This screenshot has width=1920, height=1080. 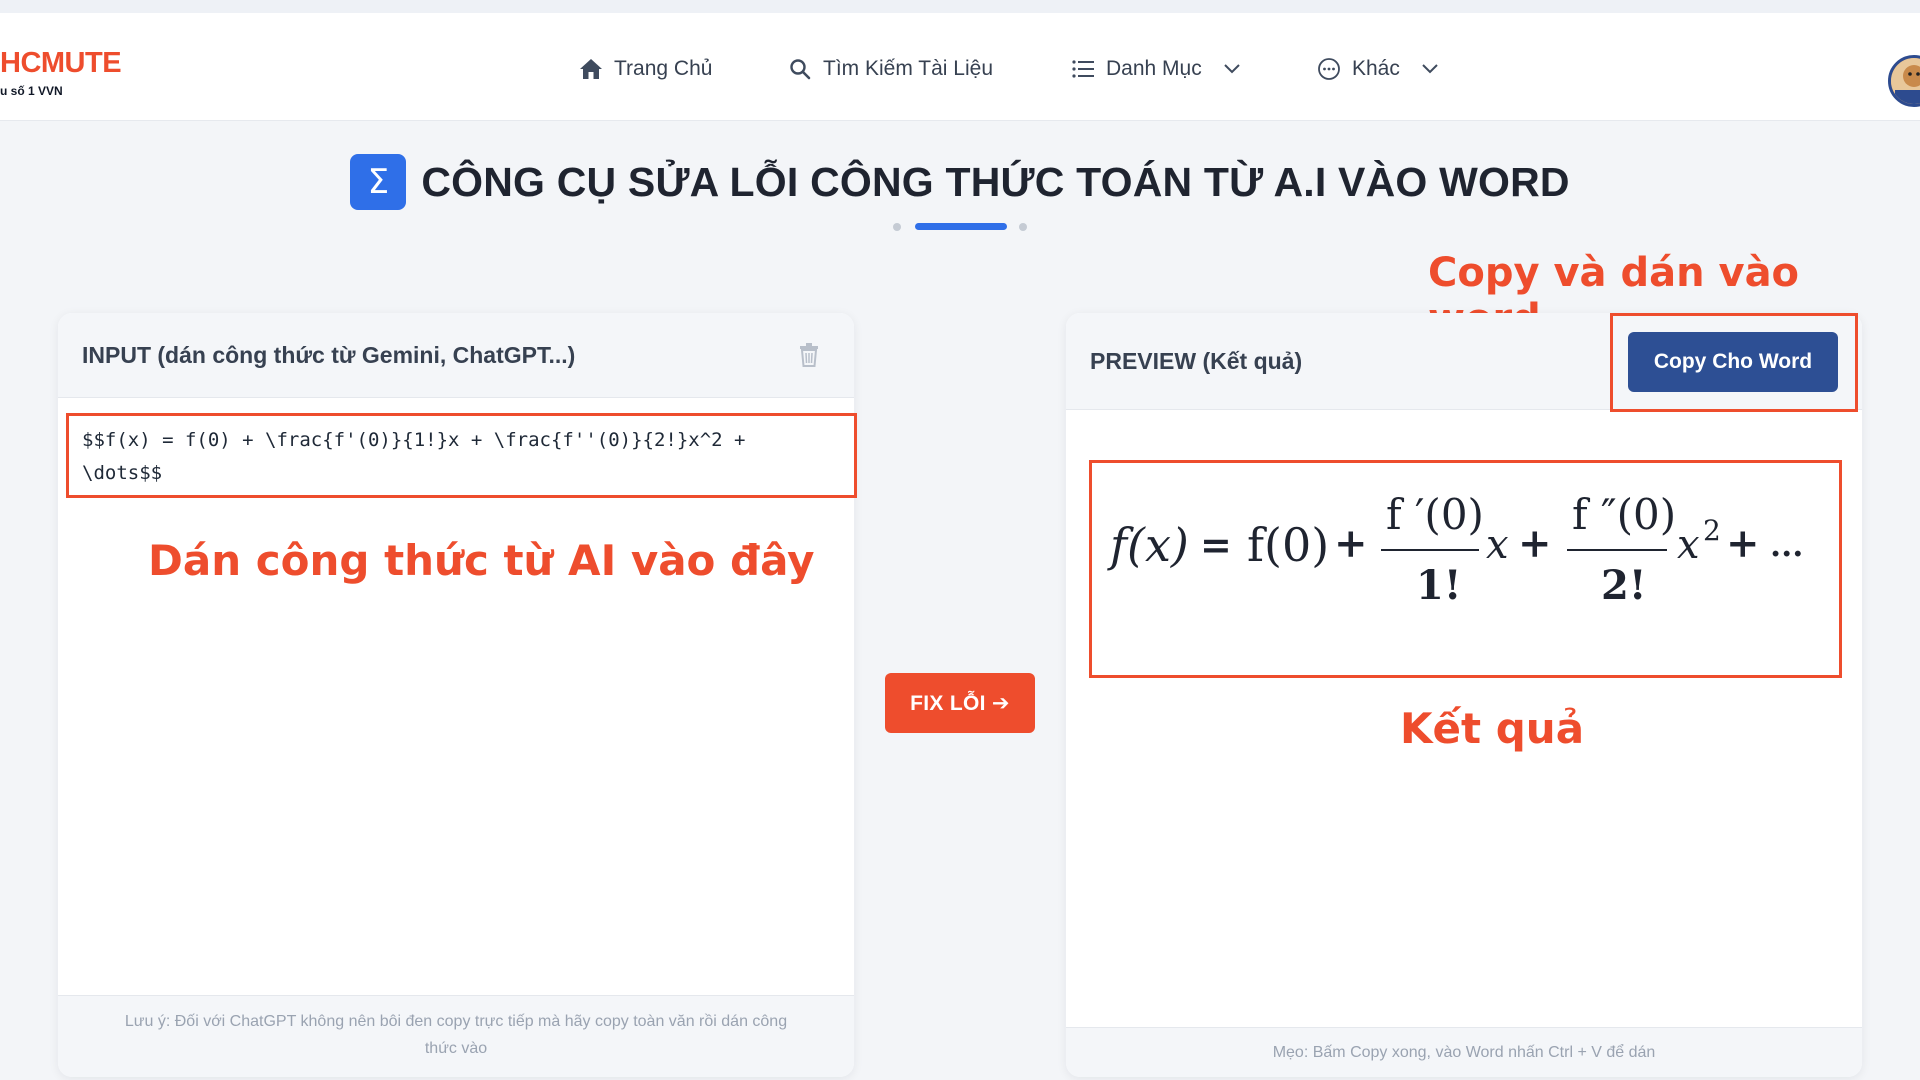 I want to click on nav-item-categories: Danh Mục, so click(x=1156, y=69).